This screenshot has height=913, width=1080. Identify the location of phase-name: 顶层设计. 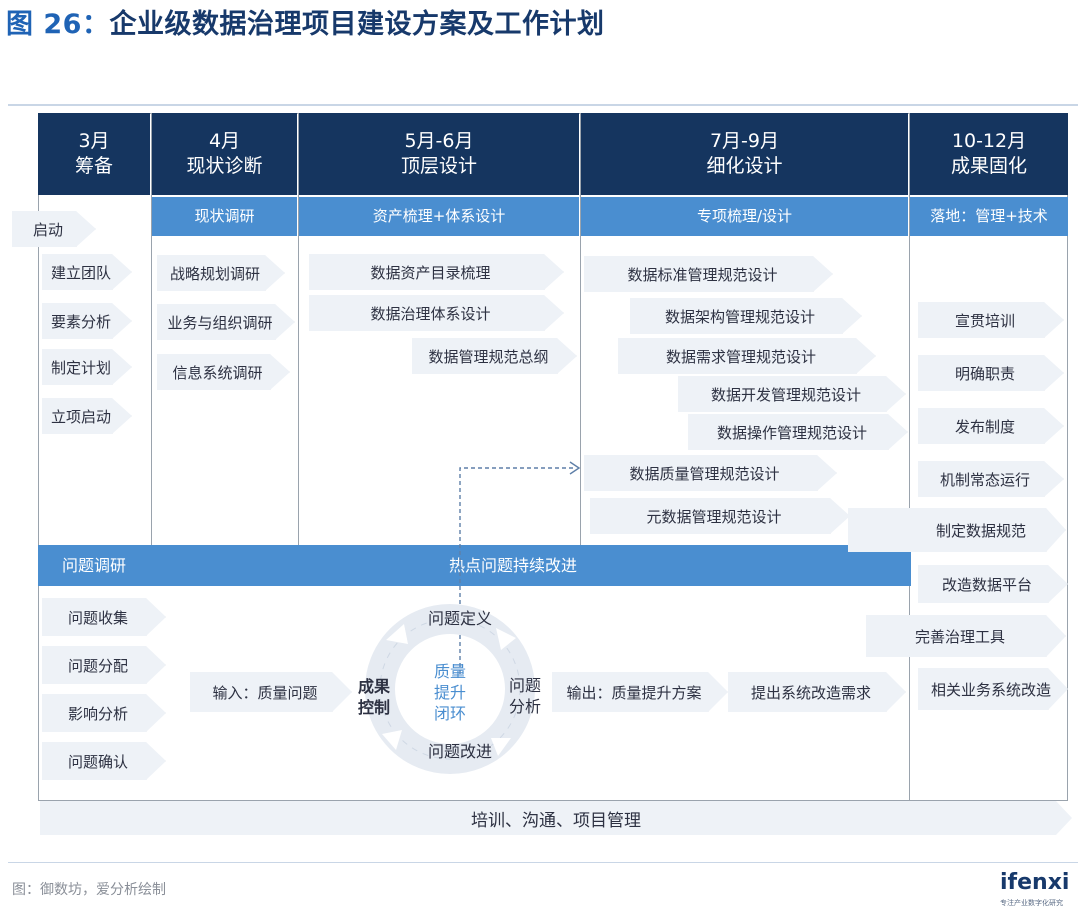
(438, 166).